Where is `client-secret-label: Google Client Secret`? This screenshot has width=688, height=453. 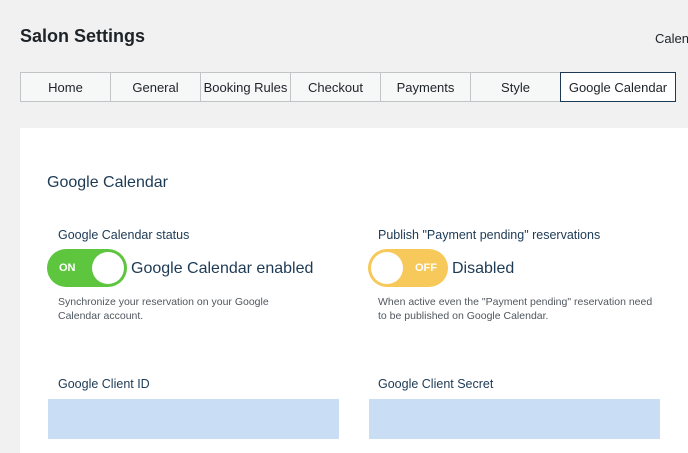
client-secret-label: Google Client Secret is located at coordinates (436, 384).